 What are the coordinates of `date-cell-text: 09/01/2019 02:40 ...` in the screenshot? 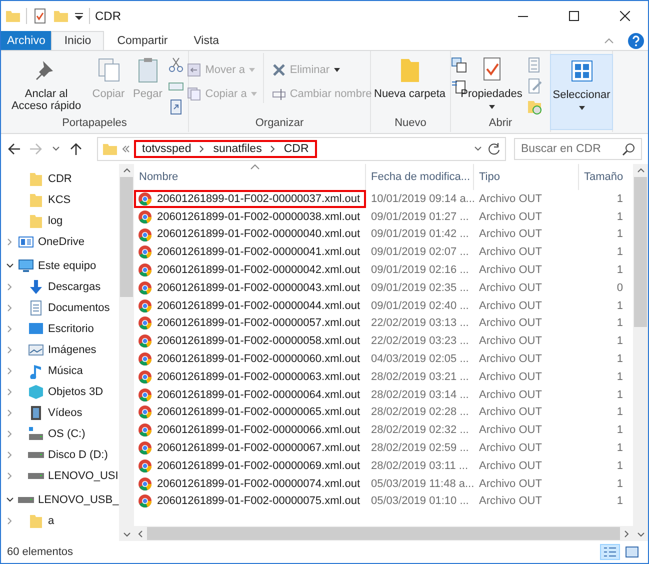 It's located at (420, 306).